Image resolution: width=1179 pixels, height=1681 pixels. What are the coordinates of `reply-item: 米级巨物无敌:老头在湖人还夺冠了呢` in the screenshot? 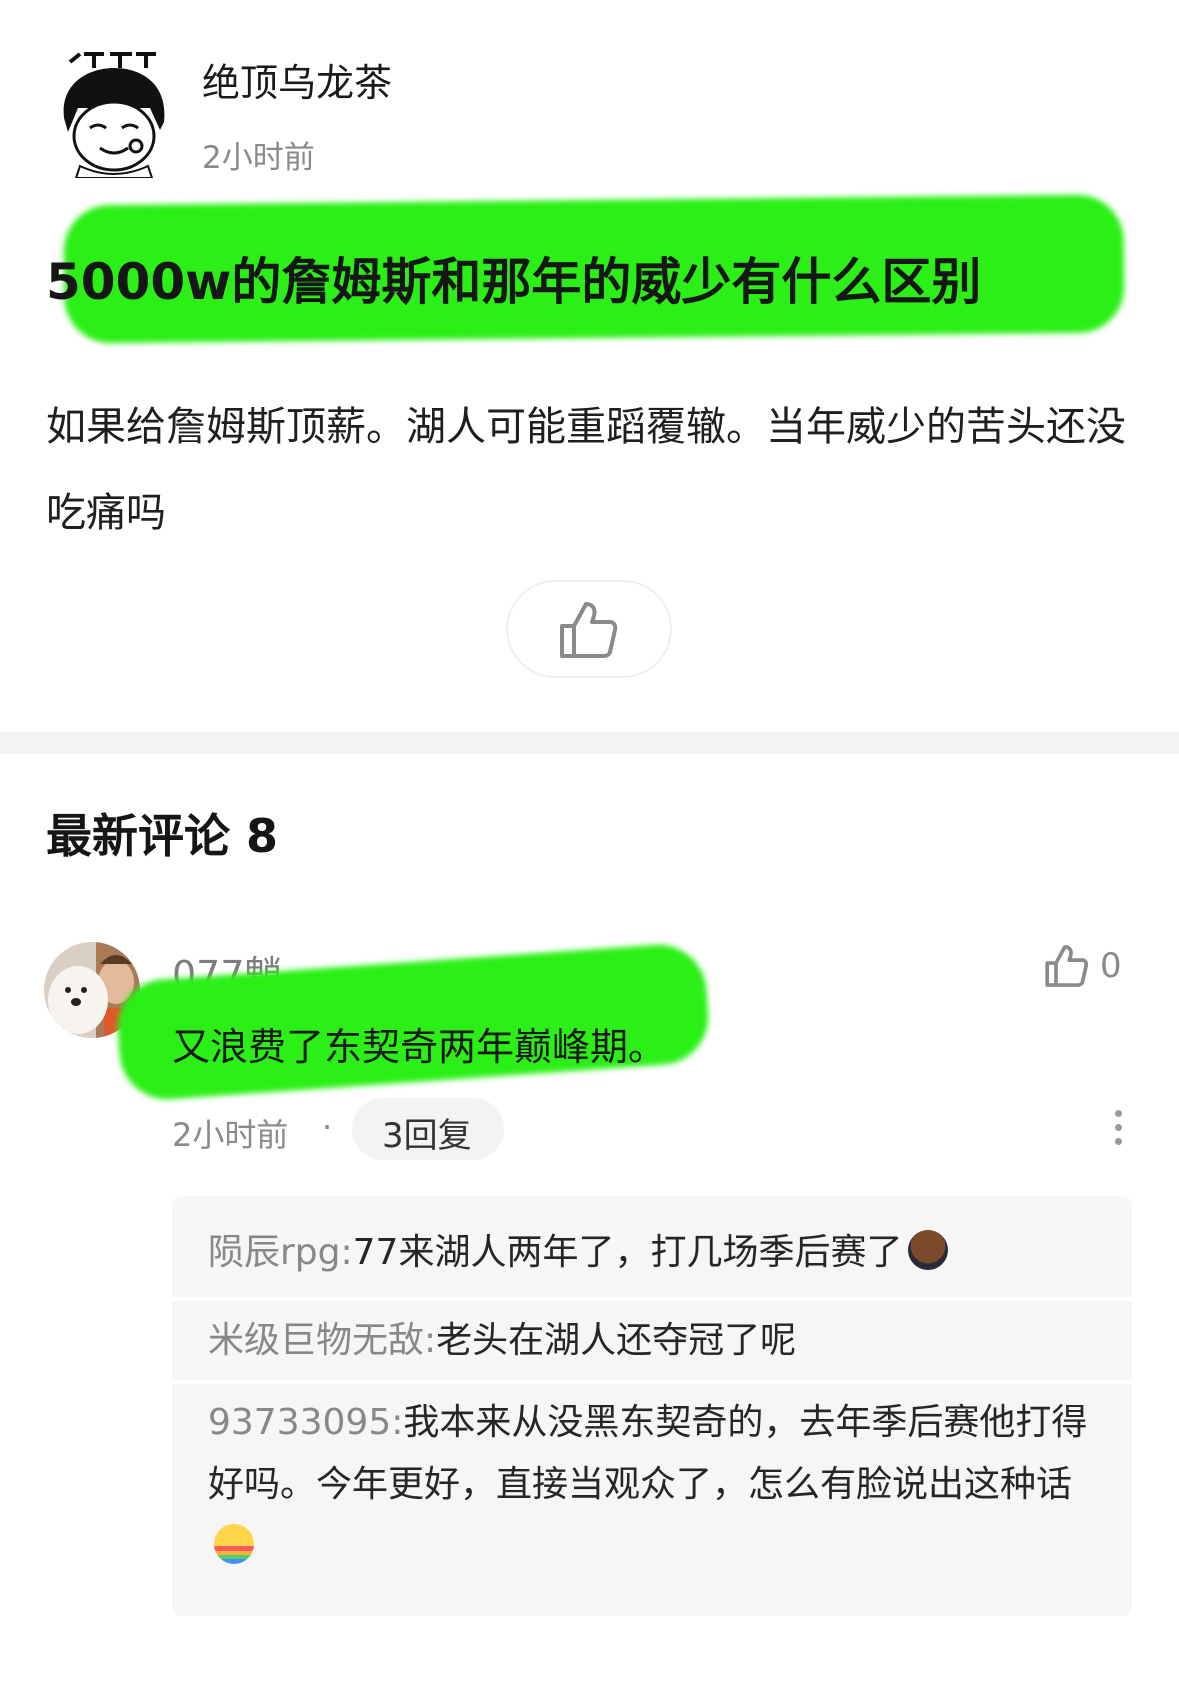 It's located at (648, 1341).